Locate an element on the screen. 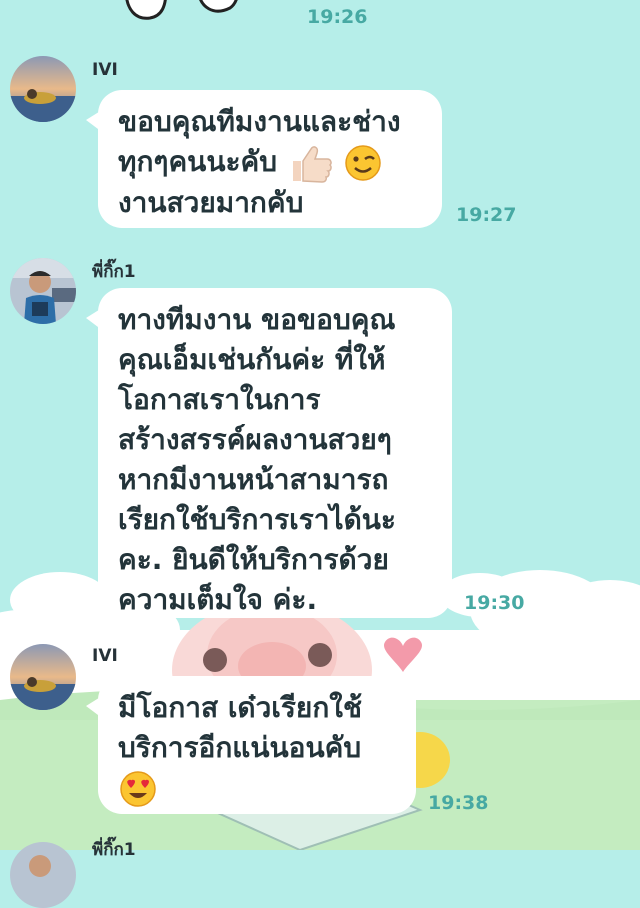 The height and width of the screenshot is (908, 640). message-text-line: สร้างสรรค์ผลงานสวยๆ is located at coordinates (255, 439).